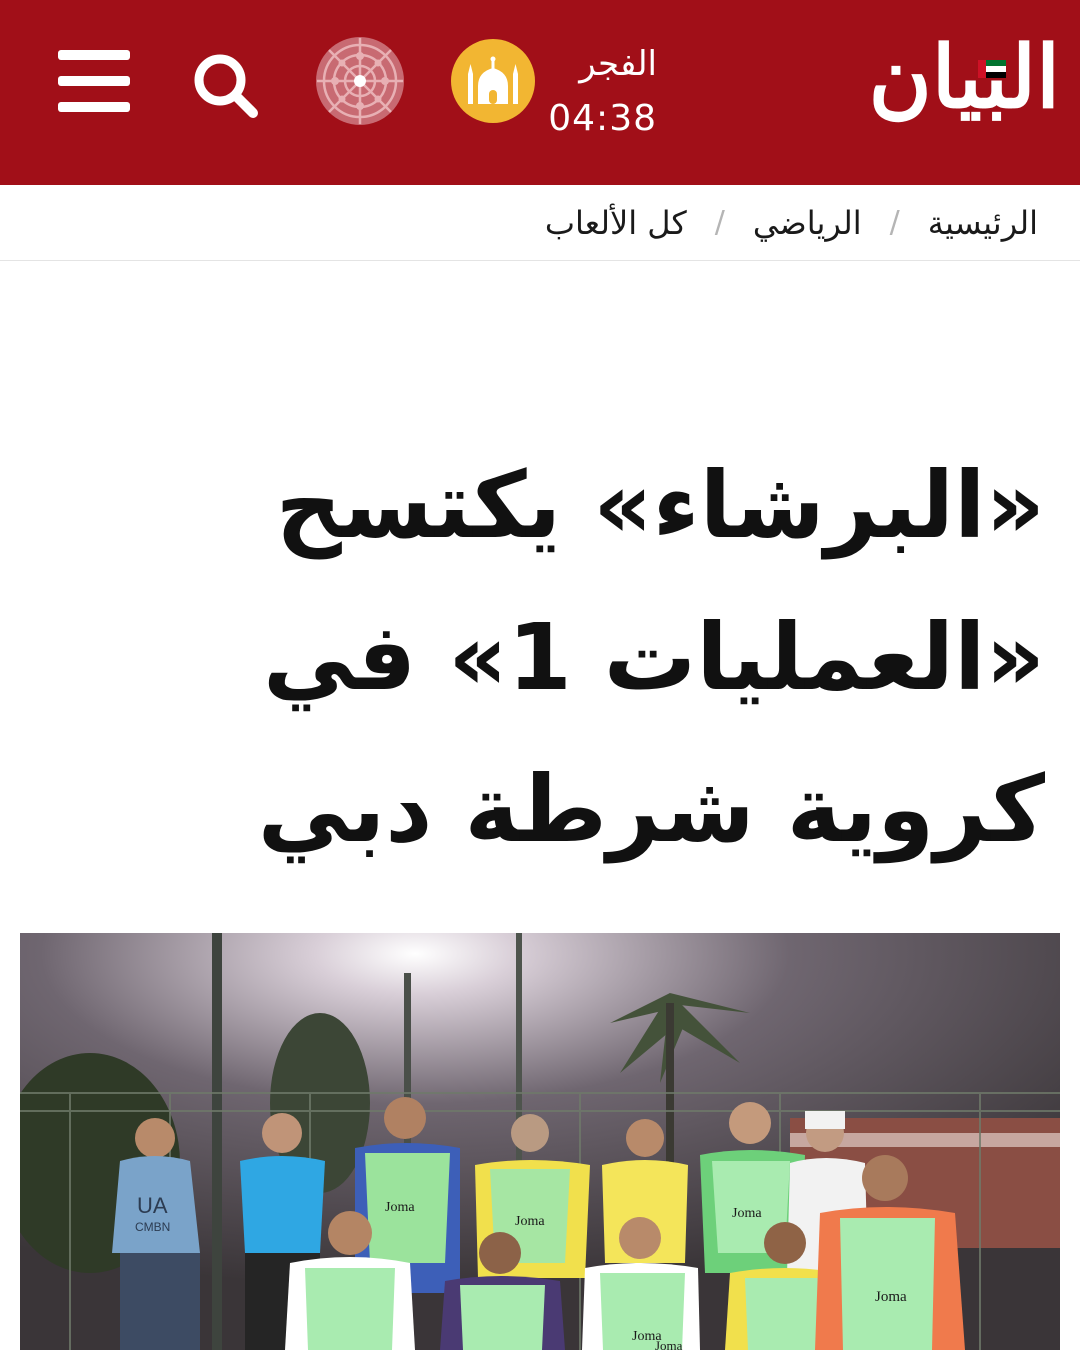  I want to click on breadcrumb-home: الرئيسية, so click(983, 223).